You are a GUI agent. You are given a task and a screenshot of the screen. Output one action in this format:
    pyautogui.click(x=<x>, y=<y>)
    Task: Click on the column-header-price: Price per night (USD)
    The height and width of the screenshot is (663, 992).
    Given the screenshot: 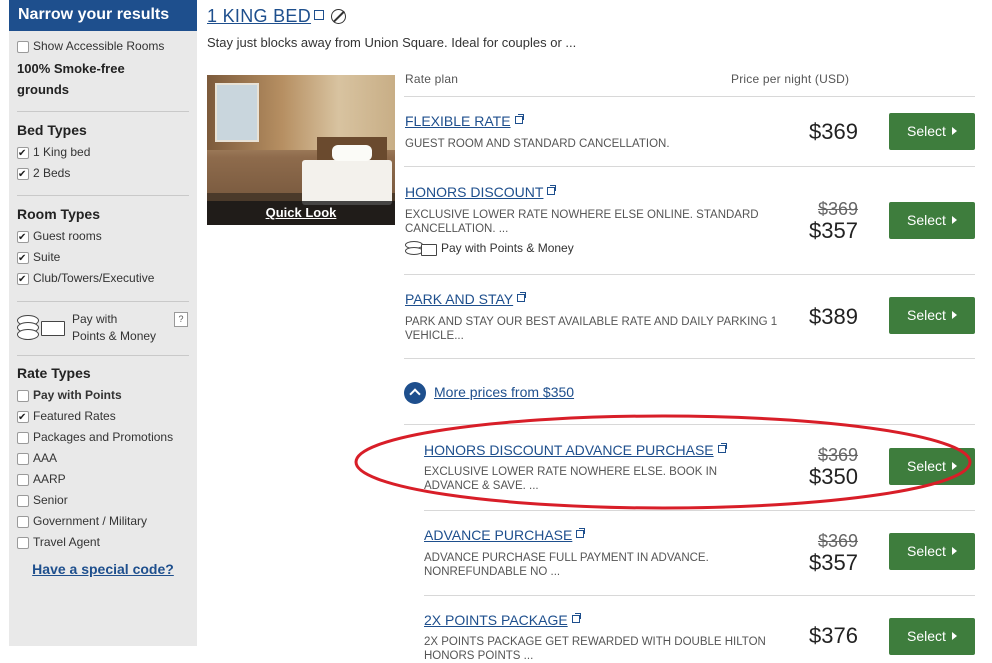 What is the action you would take?
    pyautogui.click(x=790, y=79)
    